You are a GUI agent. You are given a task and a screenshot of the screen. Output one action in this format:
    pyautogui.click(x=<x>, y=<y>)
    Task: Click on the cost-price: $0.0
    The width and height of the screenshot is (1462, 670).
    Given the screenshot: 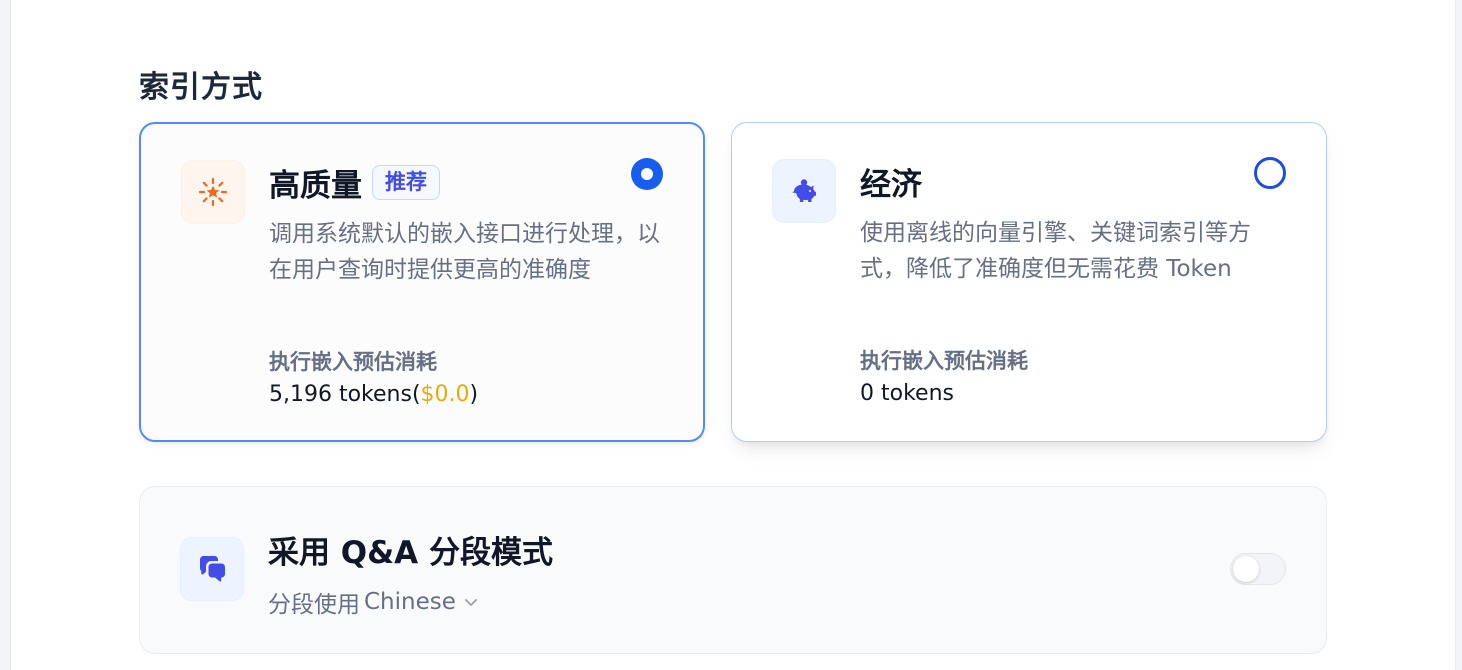 What is the action you would take?
    pyautogui.click(x=445, y=394)
    